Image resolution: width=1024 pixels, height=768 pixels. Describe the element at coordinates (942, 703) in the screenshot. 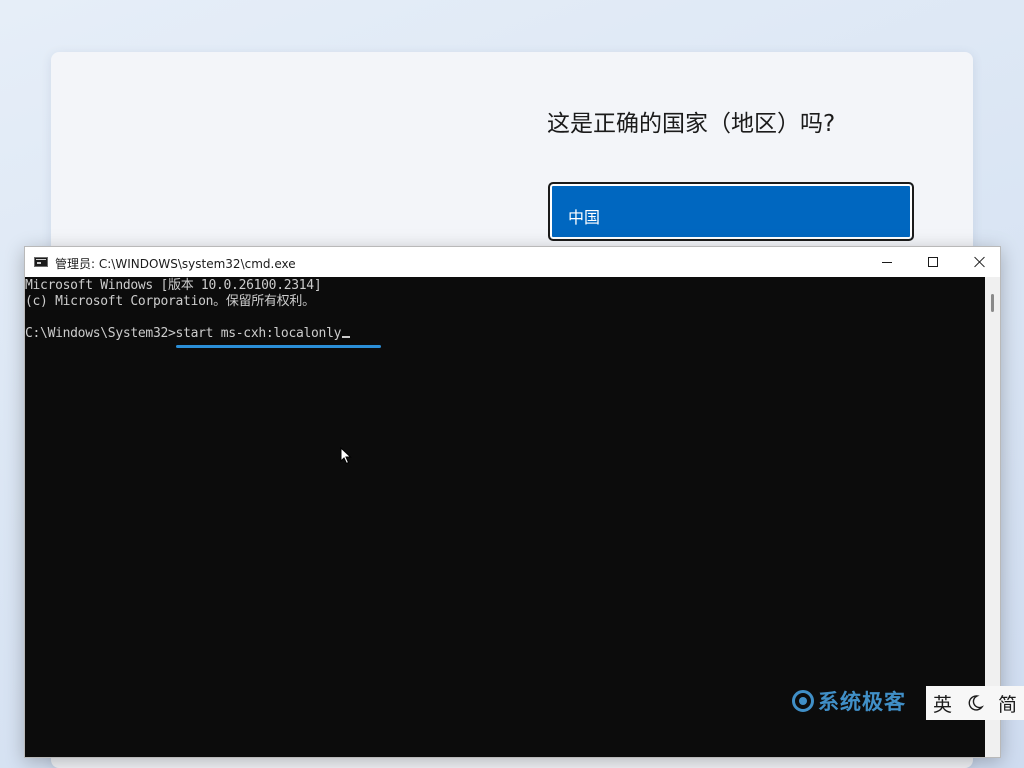

I see `ime-language: 英` at that location.